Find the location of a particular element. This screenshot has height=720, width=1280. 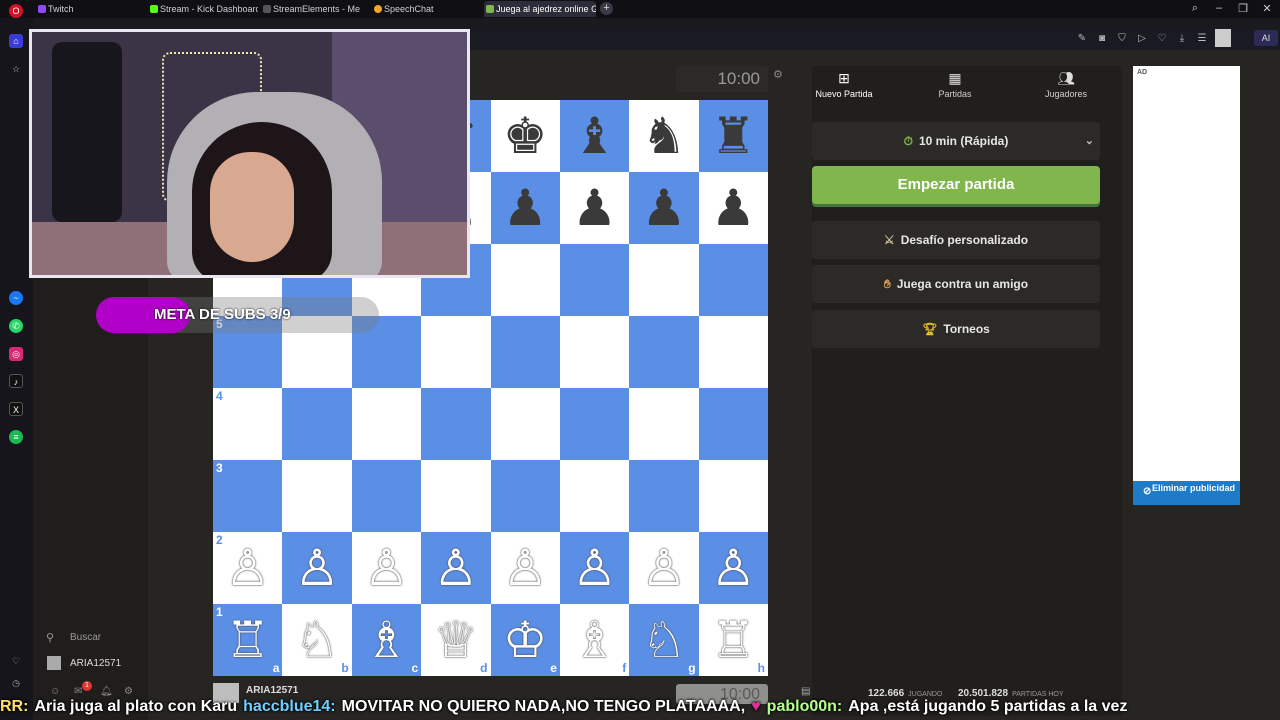

board-square: 4 is located at coordinates (248, 424).